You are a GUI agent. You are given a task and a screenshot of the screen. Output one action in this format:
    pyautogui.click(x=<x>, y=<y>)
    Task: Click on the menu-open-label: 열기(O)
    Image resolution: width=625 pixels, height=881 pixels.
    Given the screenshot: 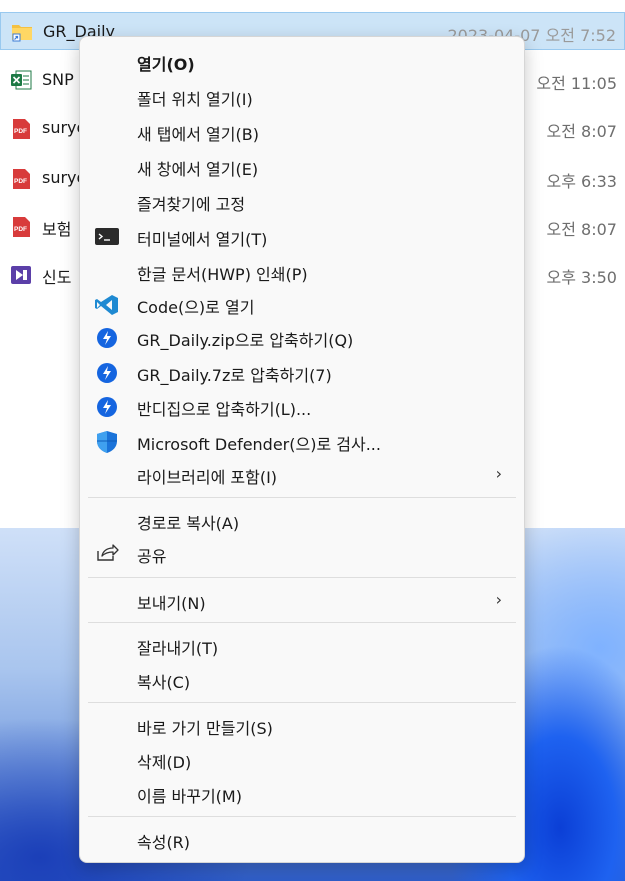 What is the action you would take?
    pyautogui.click(x=166, y=64)
    